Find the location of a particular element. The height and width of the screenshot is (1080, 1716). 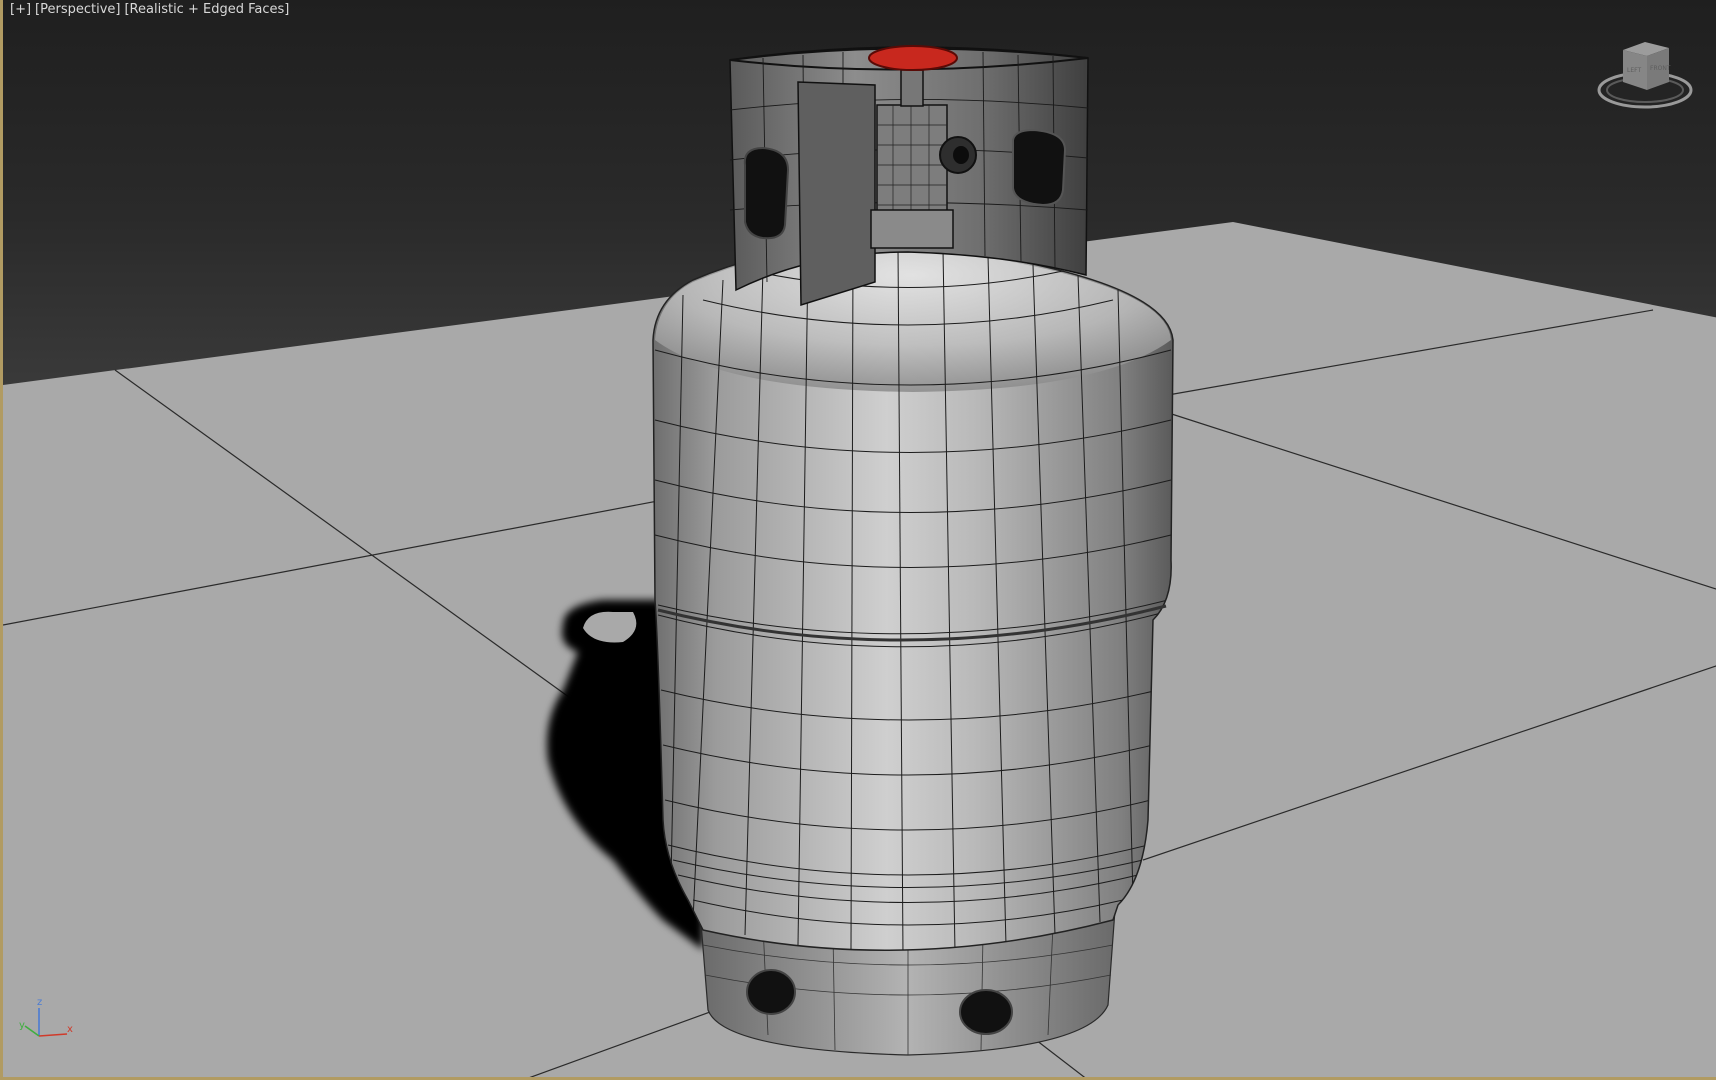

collar-flap is located at coordinates (836, 194).